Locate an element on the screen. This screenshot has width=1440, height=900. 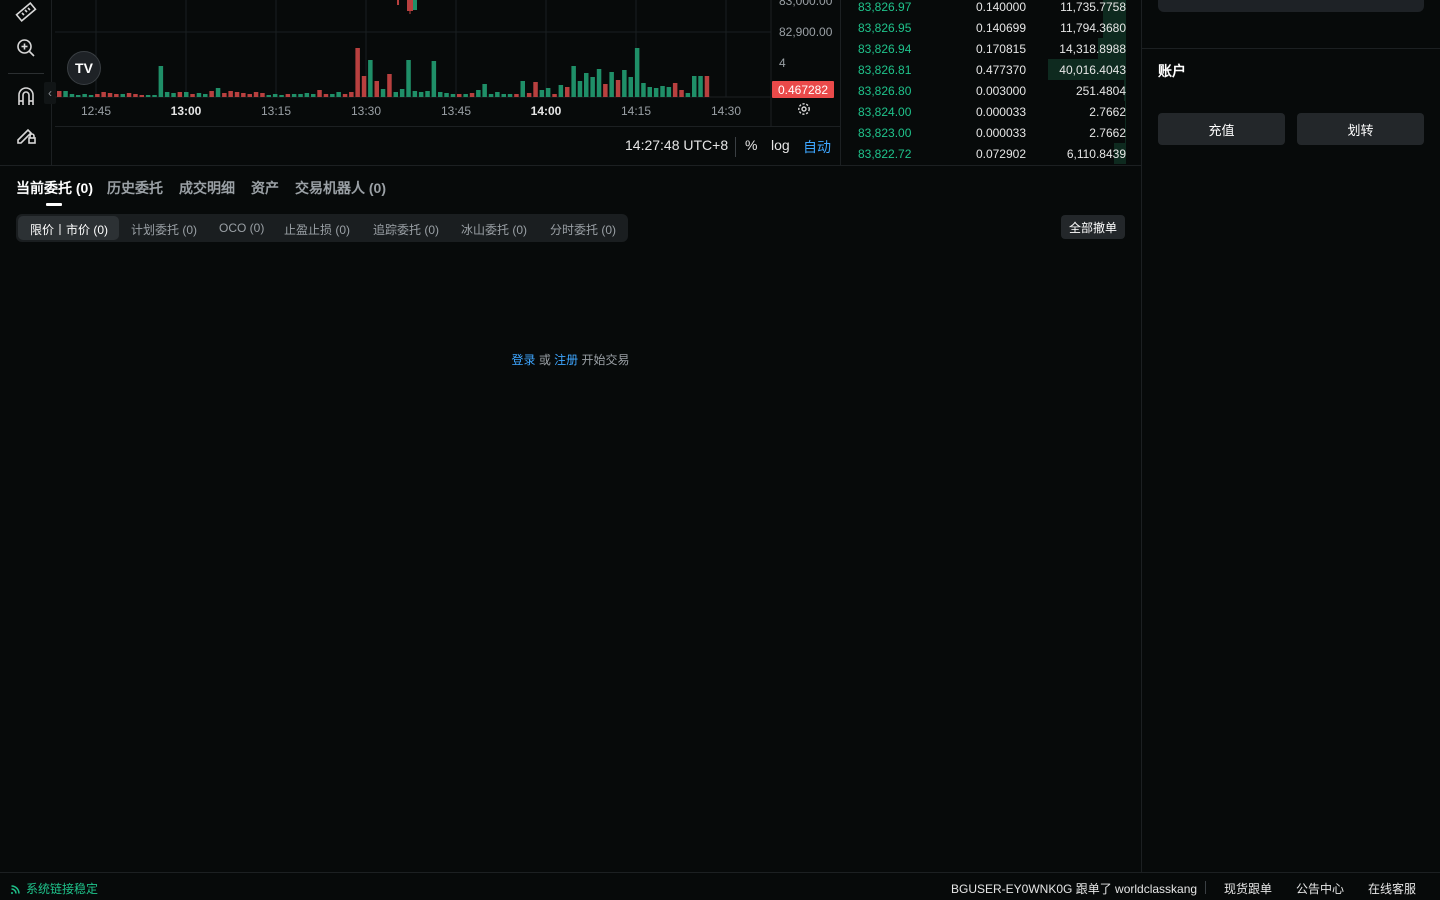
announcements-link: 公告中心 is located at coordinates (1320, 888).